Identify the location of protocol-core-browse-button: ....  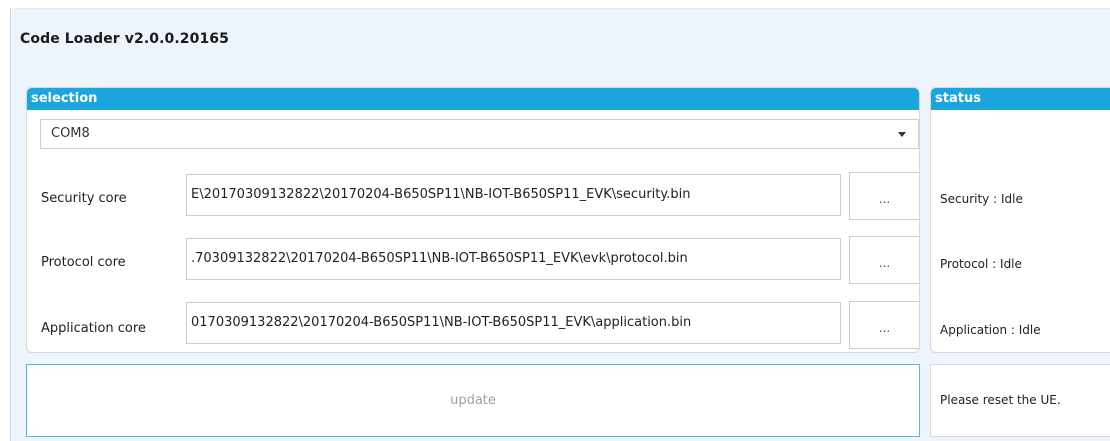
(884, 260).